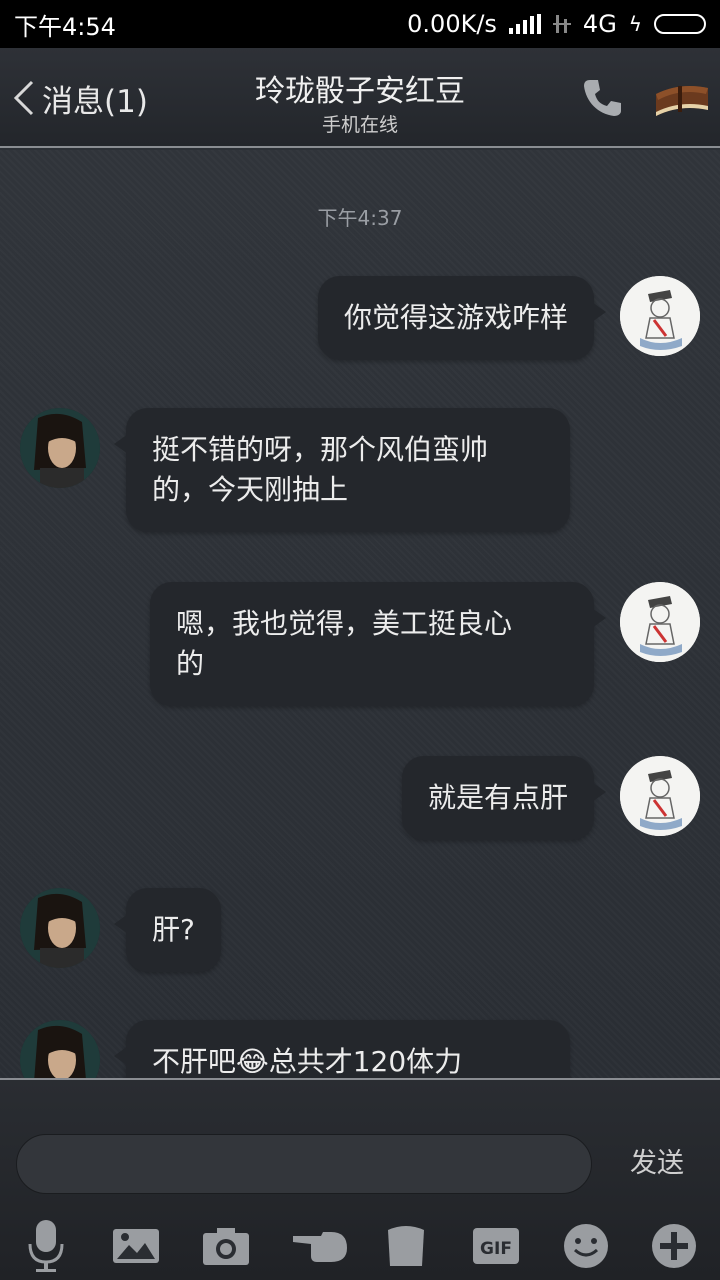 The height and width of the screenshot is (1280, 720). I want to click on input-toolbar: GIF, so click(360, 1245).